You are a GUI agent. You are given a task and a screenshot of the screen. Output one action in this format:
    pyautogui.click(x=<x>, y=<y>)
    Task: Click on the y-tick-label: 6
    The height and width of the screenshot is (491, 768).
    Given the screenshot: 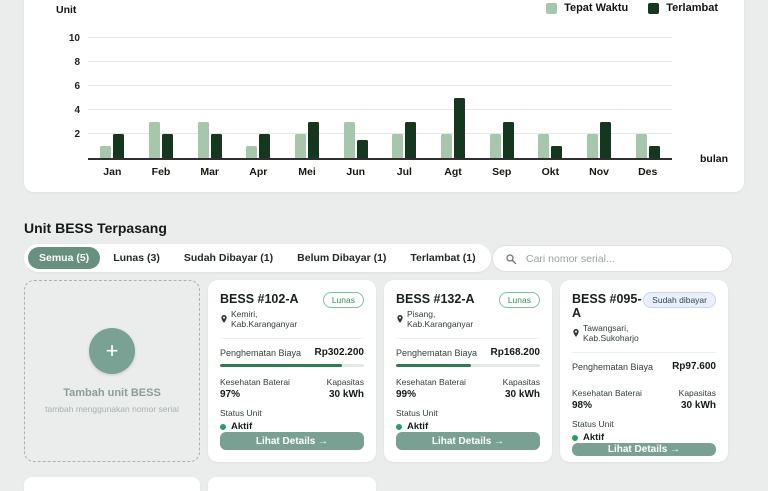 What is the action you would take?
    pyautogui.click(x=77, y=86)
    